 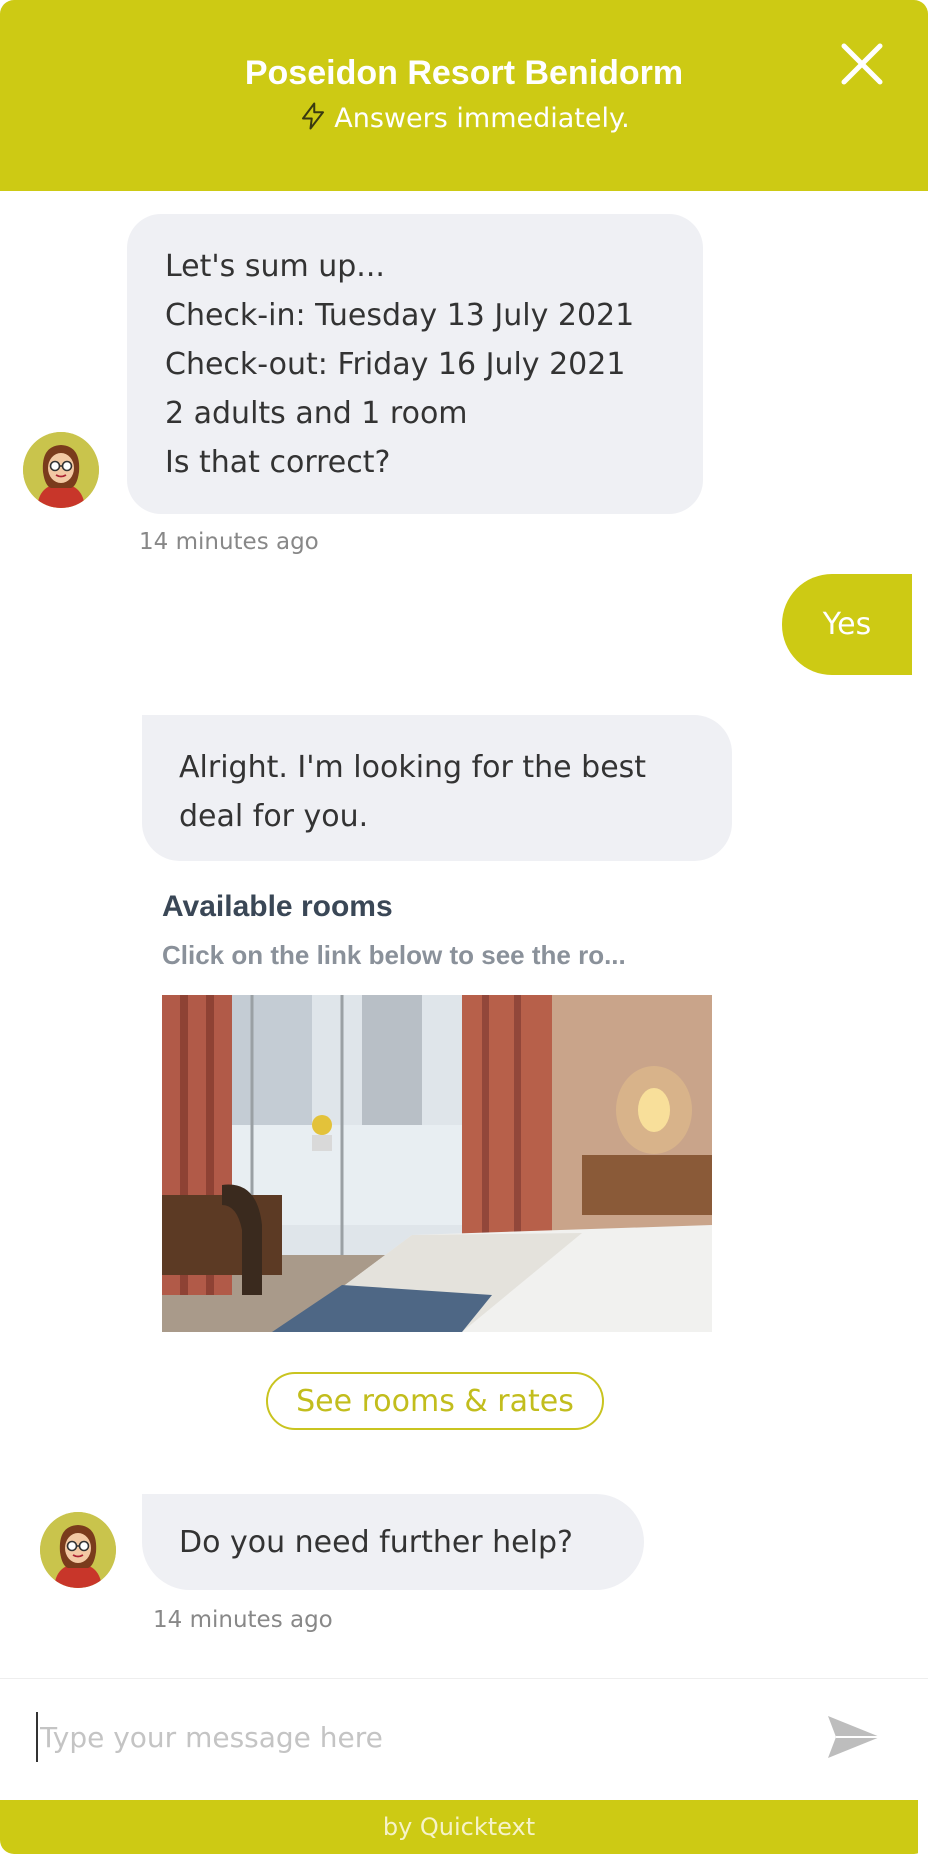 What do you see at coordinates (316, 413) in the screenshot?
I see `message-line: 2 adults and 1 room` at bounding box center [316, 413].